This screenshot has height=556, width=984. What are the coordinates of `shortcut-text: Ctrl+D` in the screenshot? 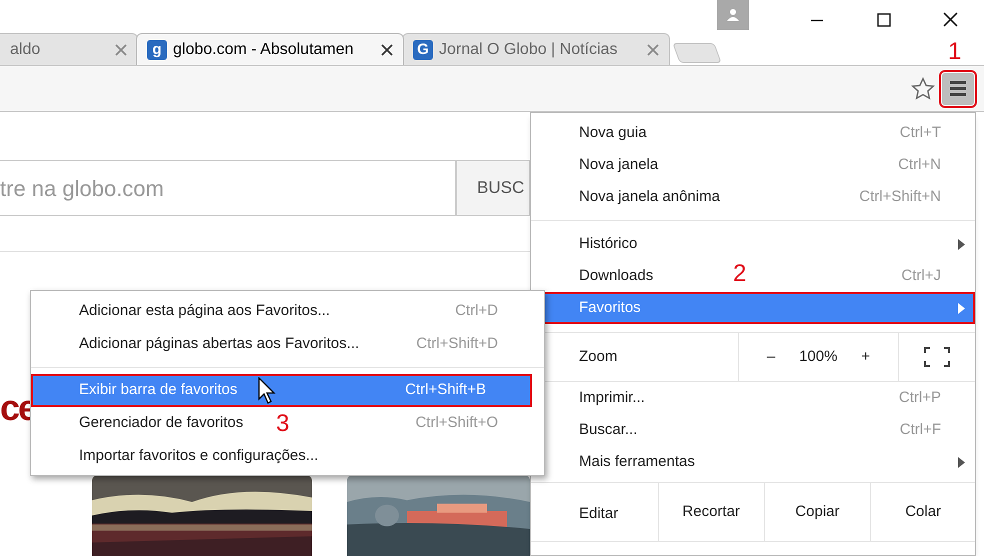 It's located at (476, 311).